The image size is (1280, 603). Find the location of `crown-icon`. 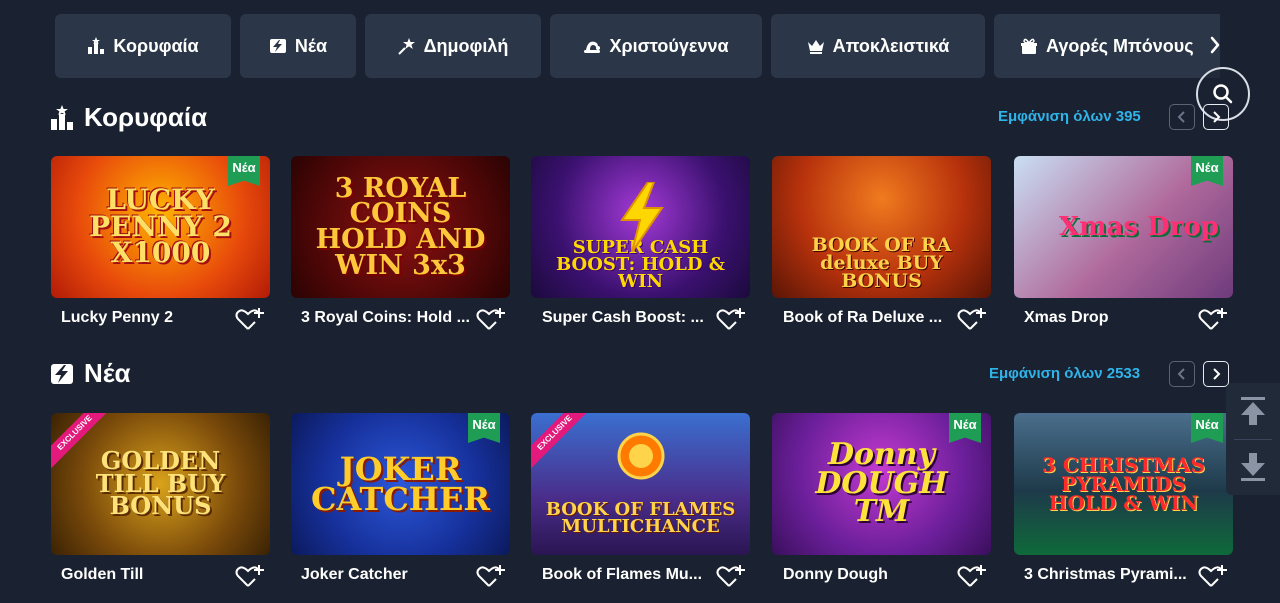

crown-icon is located at coordinates (815, 47).